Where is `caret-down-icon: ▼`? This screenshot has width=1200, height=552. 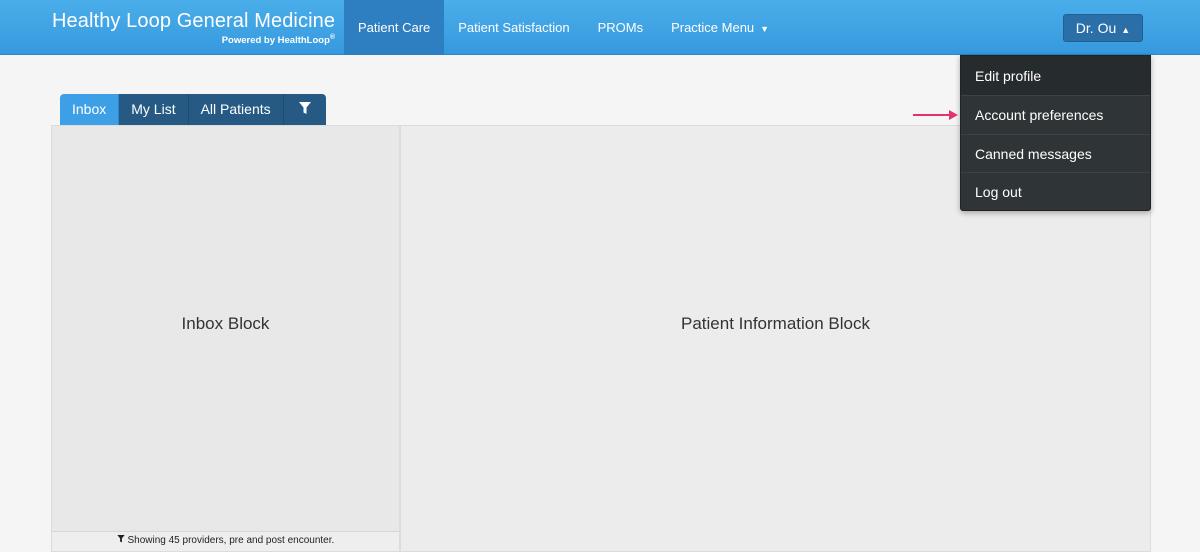
caret-down-icon: ▼ is located at coordinates (765, 29).